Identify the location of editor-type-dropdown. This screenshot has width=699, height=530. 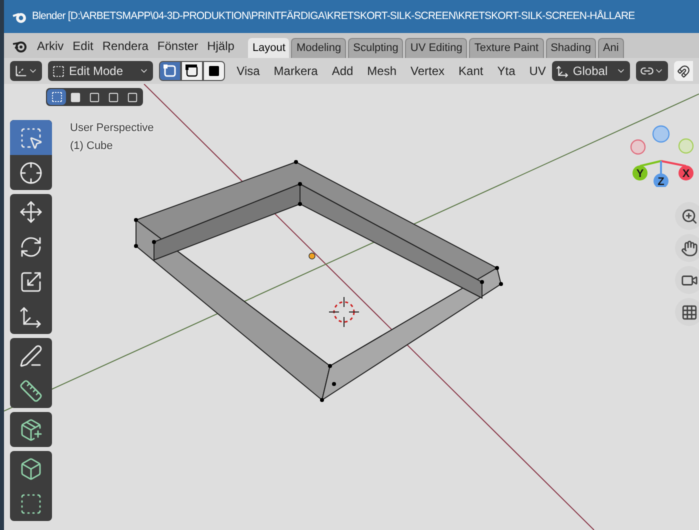
(26, 71).